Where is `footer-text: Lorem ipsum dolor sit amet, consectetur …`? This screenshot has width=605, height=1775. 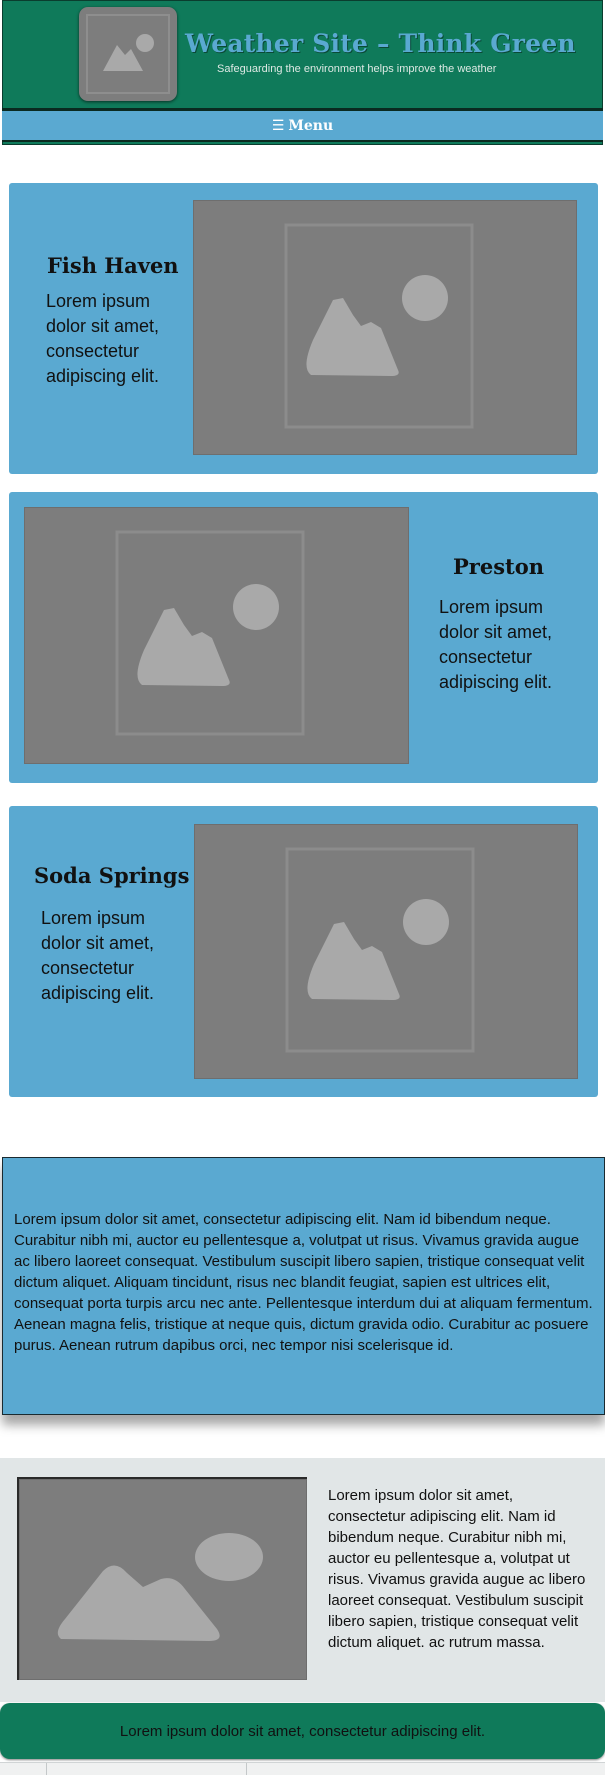 footer-text: Lorem ipsum dolor sit amet, consectetur … is located at coordinates (302, 1731).